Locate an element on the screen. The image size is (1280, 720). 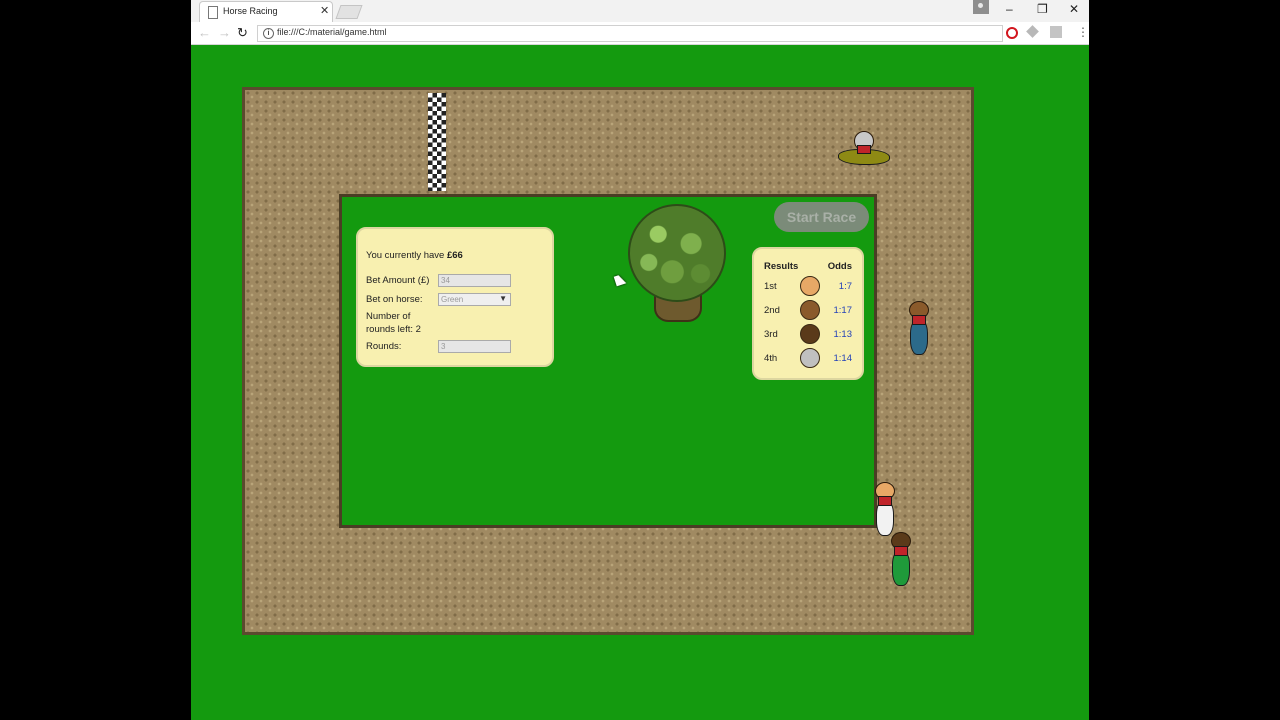
result-odds: 1:17 is located at coordinates (843, 310).